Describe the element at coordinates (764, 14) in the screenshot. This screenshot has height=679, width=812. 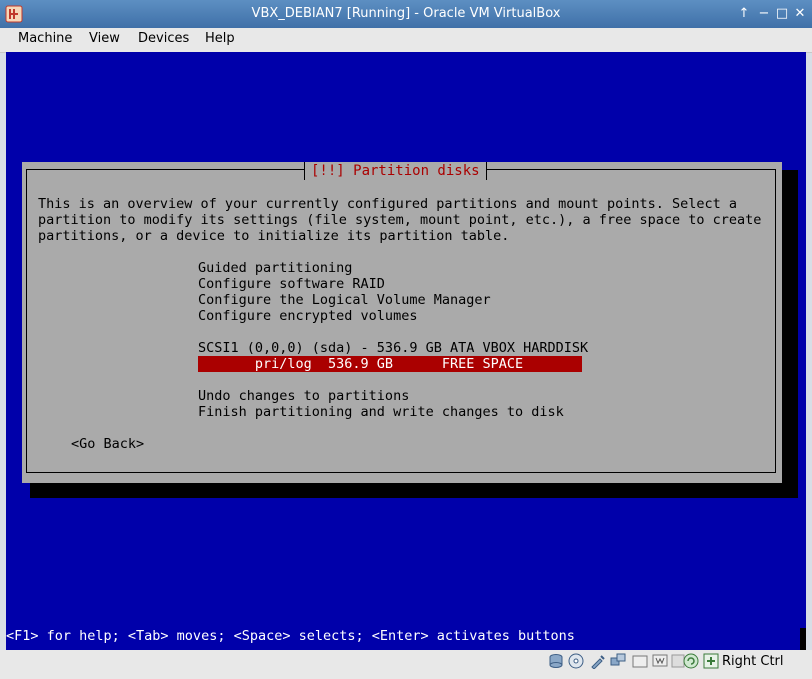
I see `minimize-button: −` at that location.